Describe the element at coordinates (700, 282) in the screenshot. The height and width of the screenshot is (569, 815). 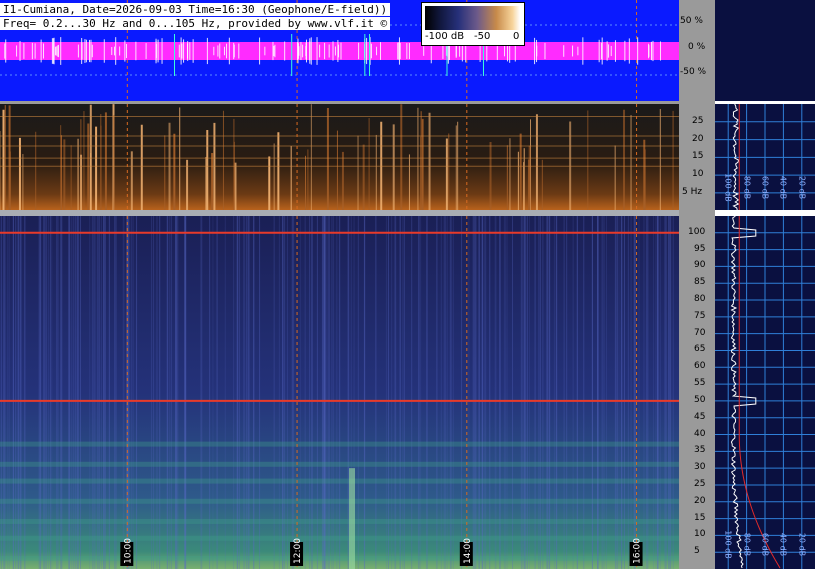
I see `high-frequency-tick-label: 85` at that location.